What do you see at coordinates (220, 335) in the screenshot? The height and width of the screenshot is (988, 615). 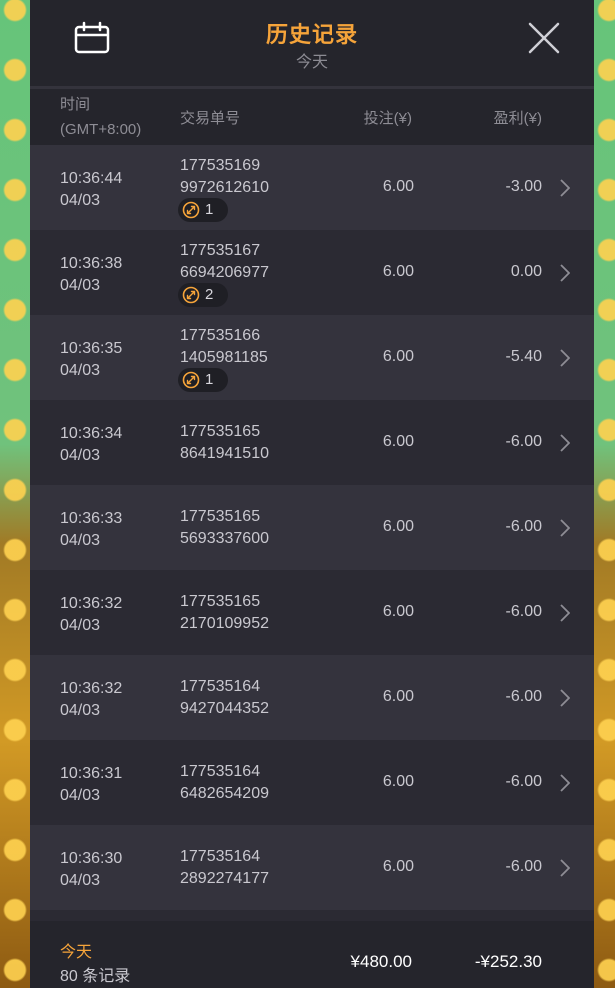 I see `row-id-part1: 177535166` at bounding box center [220, 335].